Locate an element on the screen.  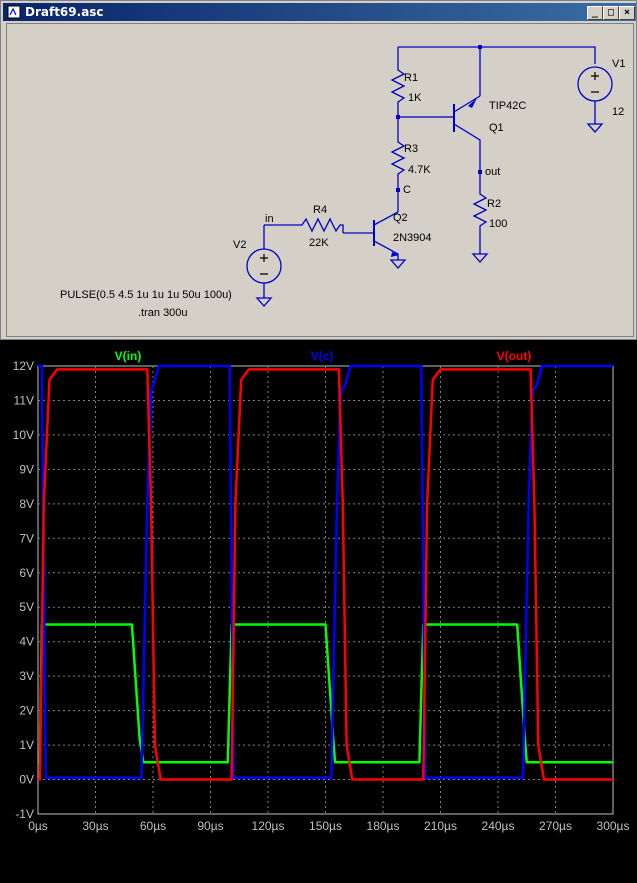
y-tick-label: 5V is located at coordinates (26, 607).